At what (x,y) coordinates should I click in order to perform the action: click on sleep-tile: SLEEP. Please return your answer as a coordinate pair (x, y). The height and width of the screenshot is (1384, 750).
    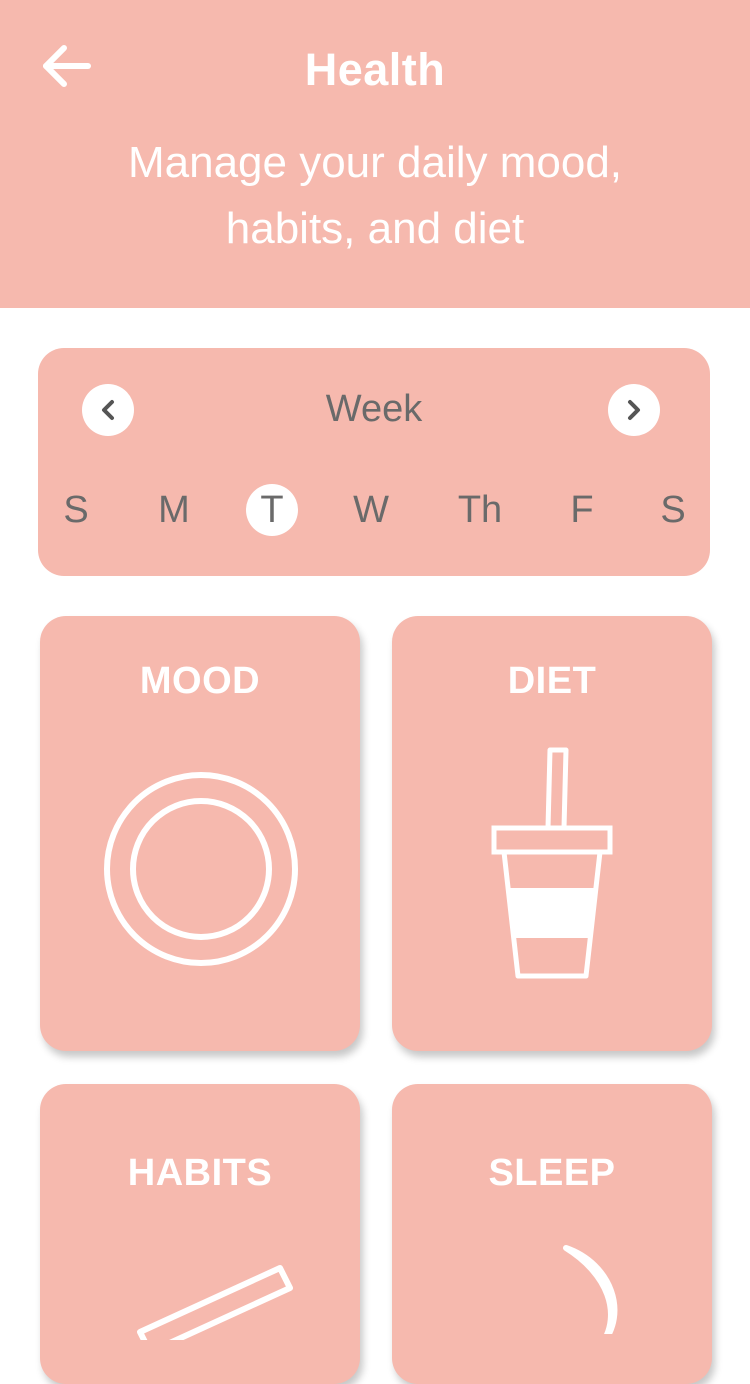
    Looking at the image, I should click on (552, 1234).